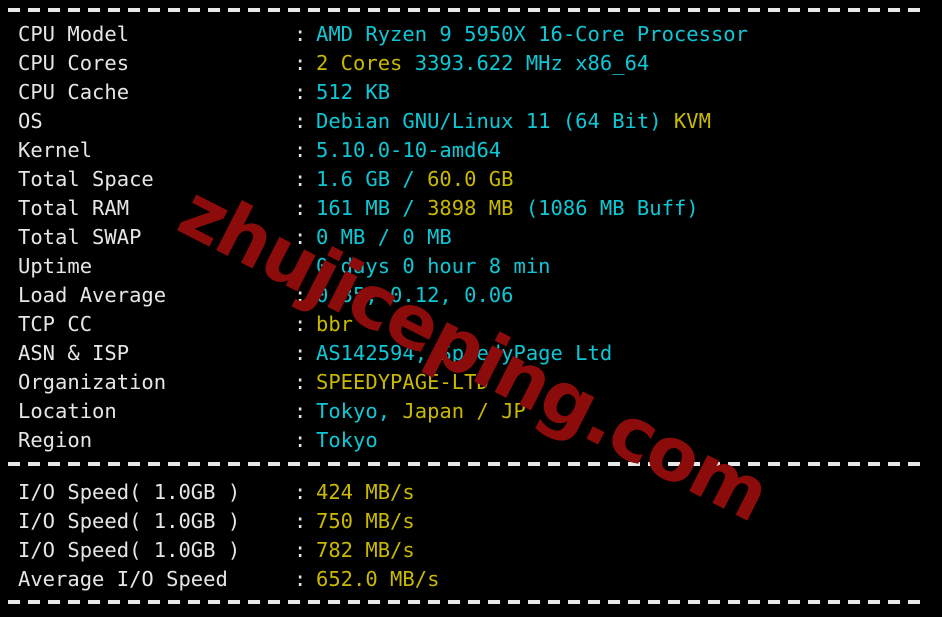  I want to click on value-segment: bbr, so click(335, 324).